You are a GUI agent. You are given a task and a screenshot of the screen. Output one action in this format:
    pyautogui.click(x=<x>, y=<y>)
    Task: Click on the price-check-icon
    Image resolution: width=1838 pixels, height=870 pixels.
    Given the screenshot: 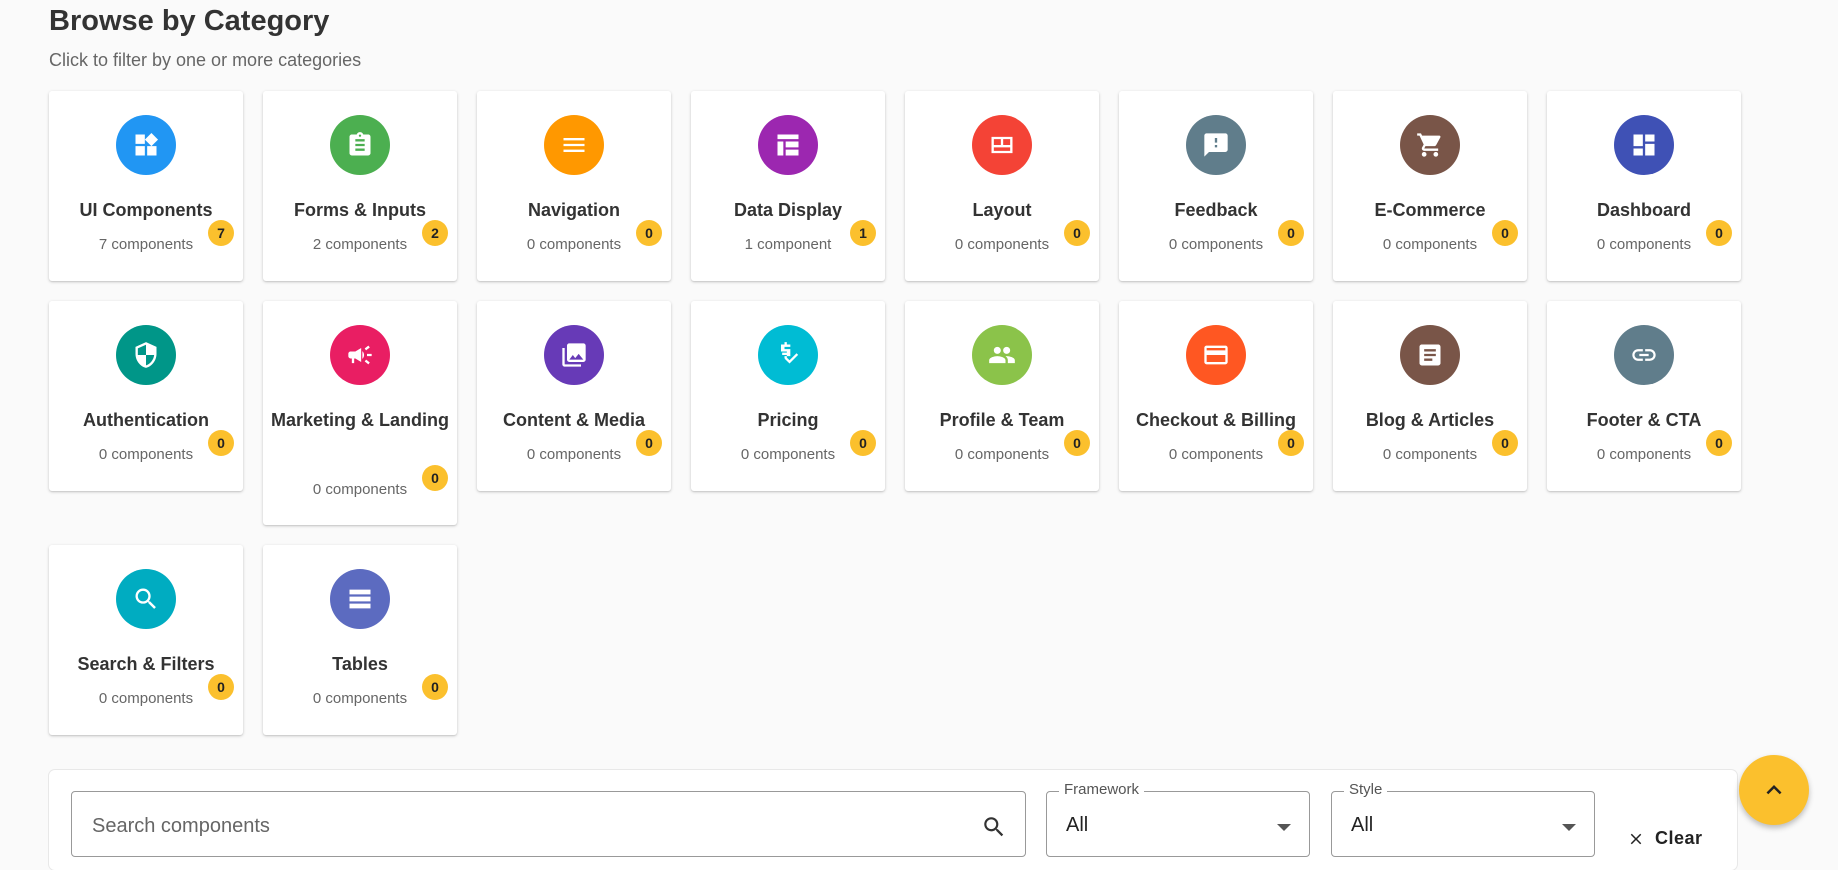 What is the action you would take?
    pyautogui.click(x=790, y=353)
    